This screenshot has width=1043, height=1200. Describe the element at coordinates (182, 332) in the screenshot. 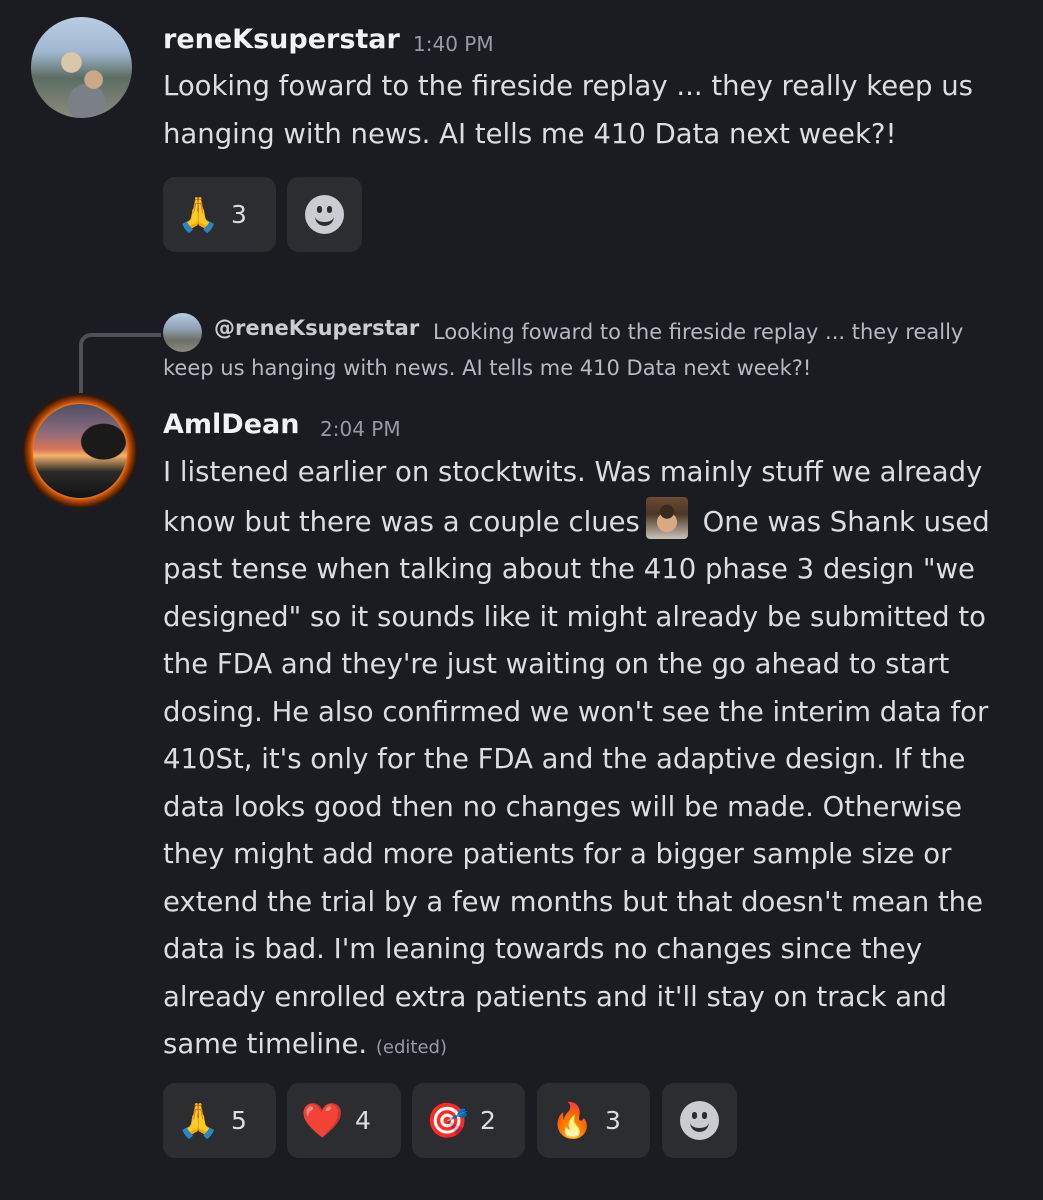

I see `reply-avatar` at that location.